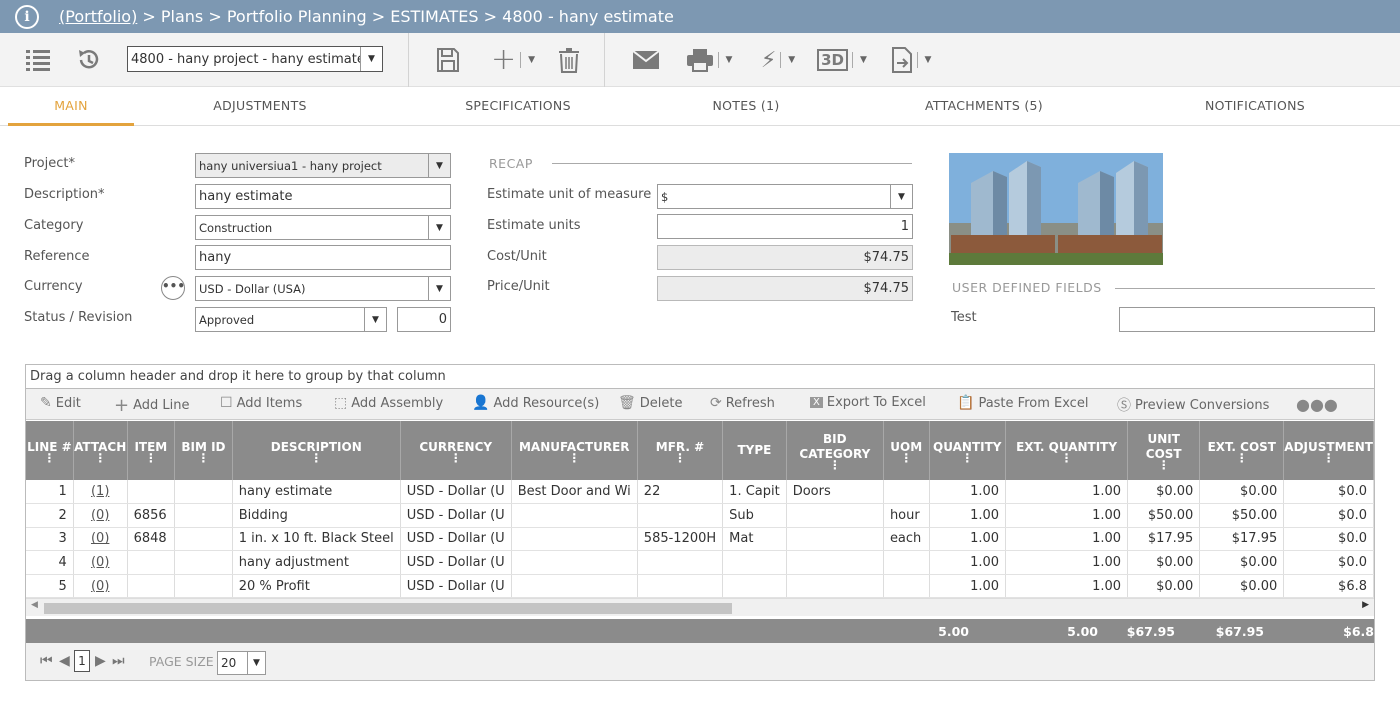 The height and width of the screenshot is (715, 1400). What do you see at coordinates (371, 59) in the screenshot?
I see `chevron-down-icon: ▼` at bounding box center [371, 59].